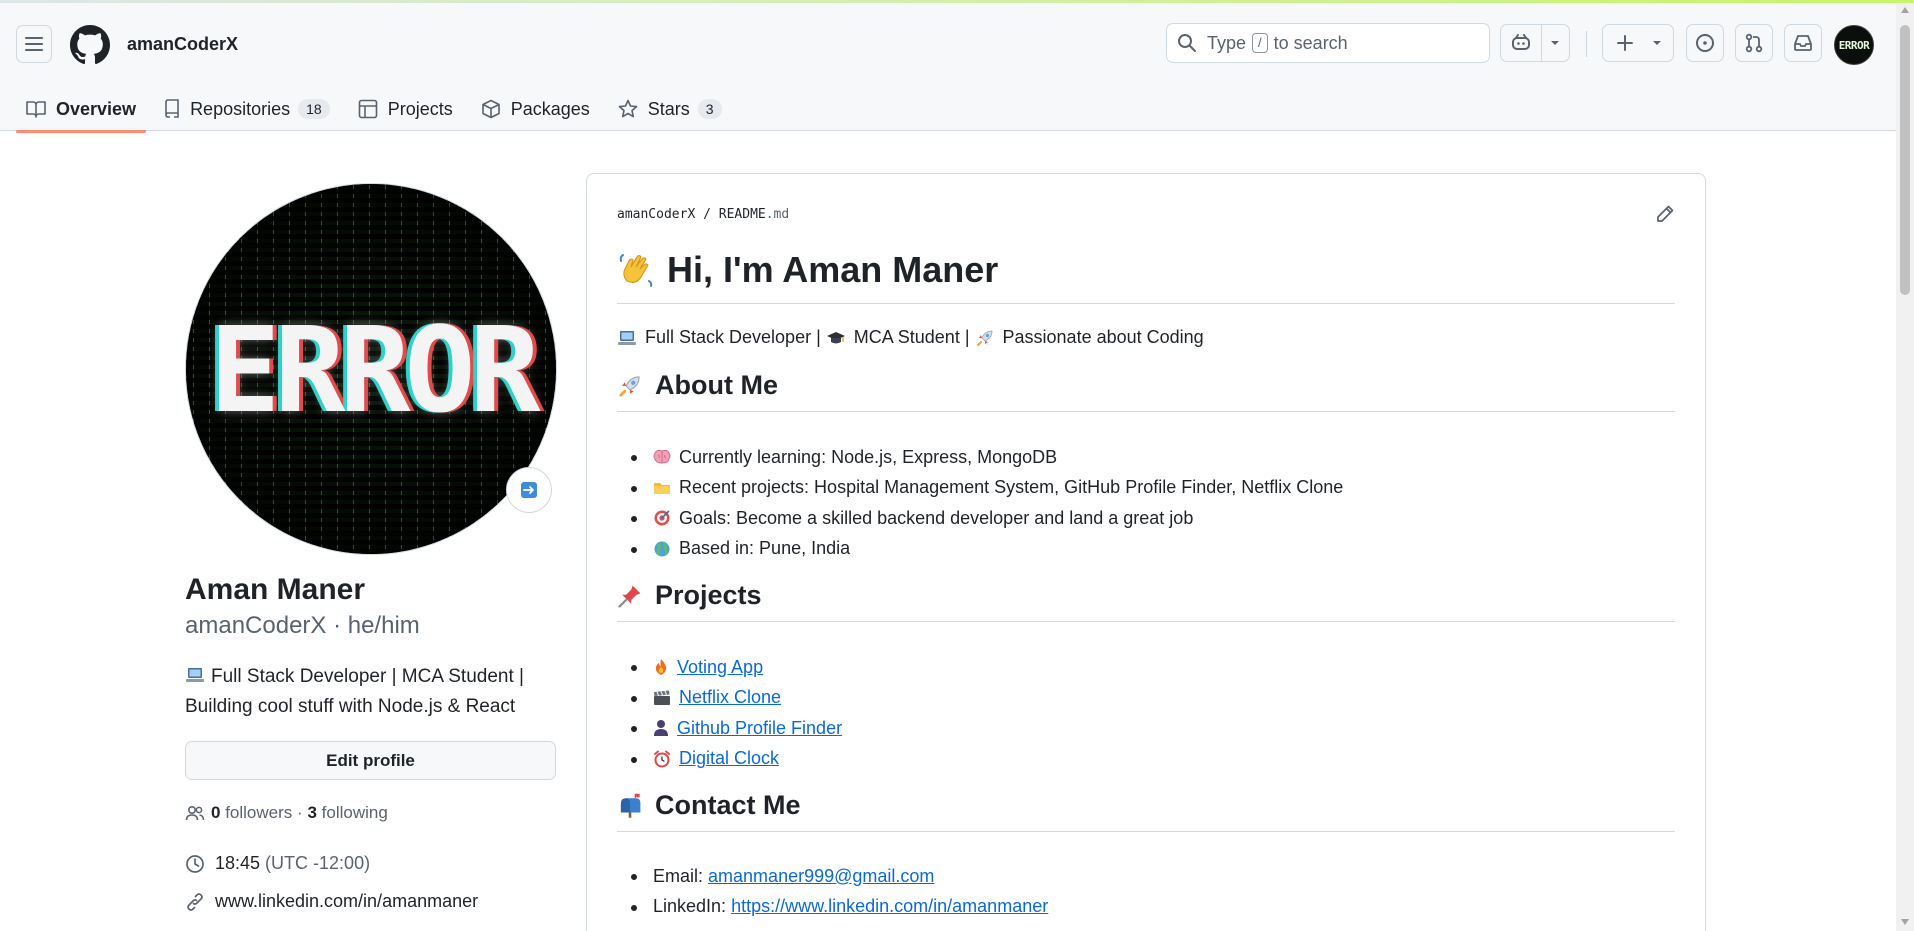  Describe the element at coordinates (195, 863) in the screenshot. I see `clock-icon` at that location.